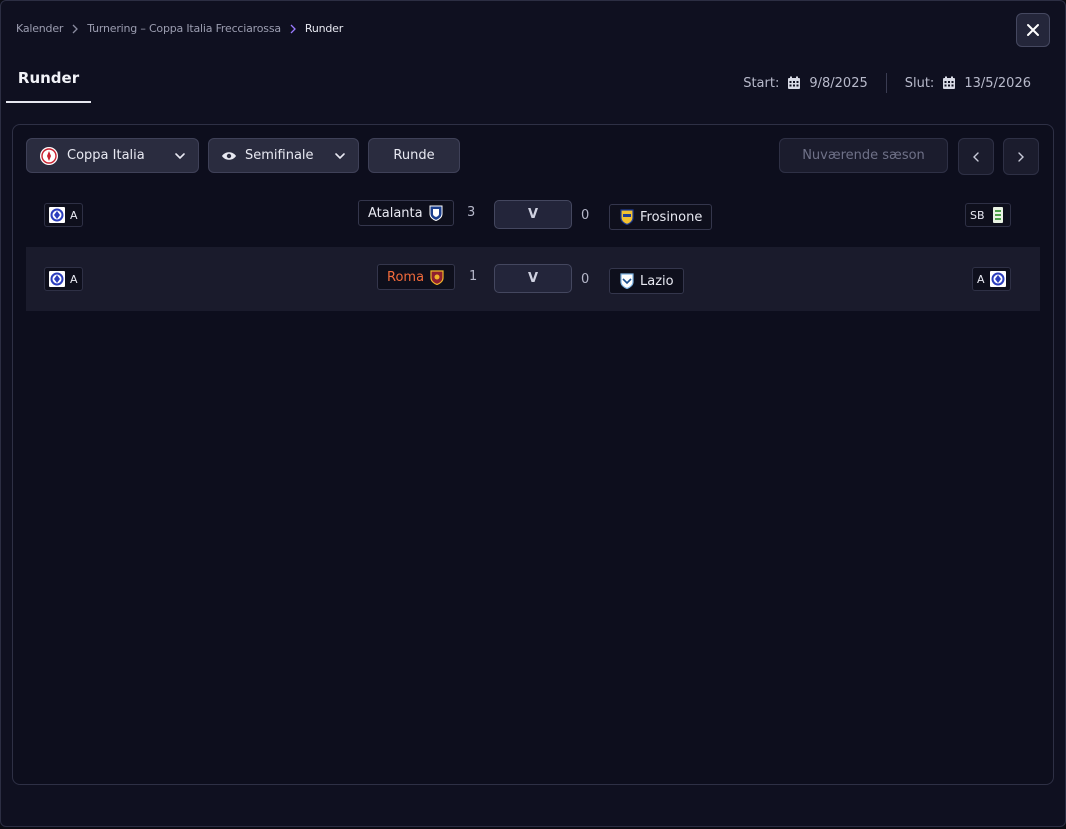 The width and height of the screenshot is (1066, 829). What do you see at coordinates (981, 279) in the screenshot?
I see `away-league-label: A` at bounding box center [981, 279].